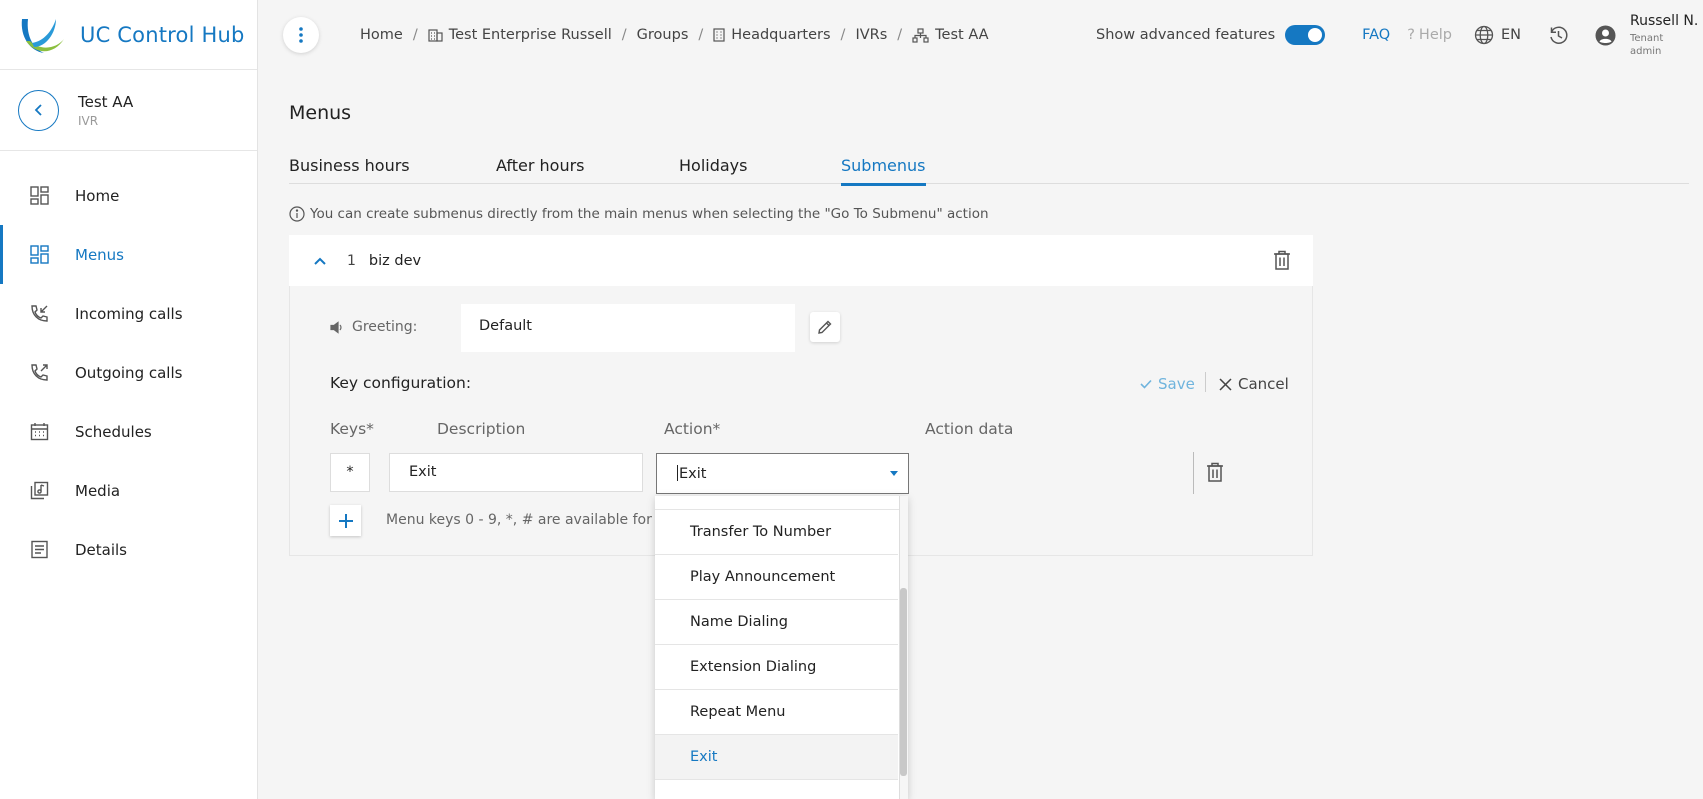  What do you see at coordinates (373, 327) in the screenshot?
I see `greeting-label: Greeting:` at bounding box center [373, 327].